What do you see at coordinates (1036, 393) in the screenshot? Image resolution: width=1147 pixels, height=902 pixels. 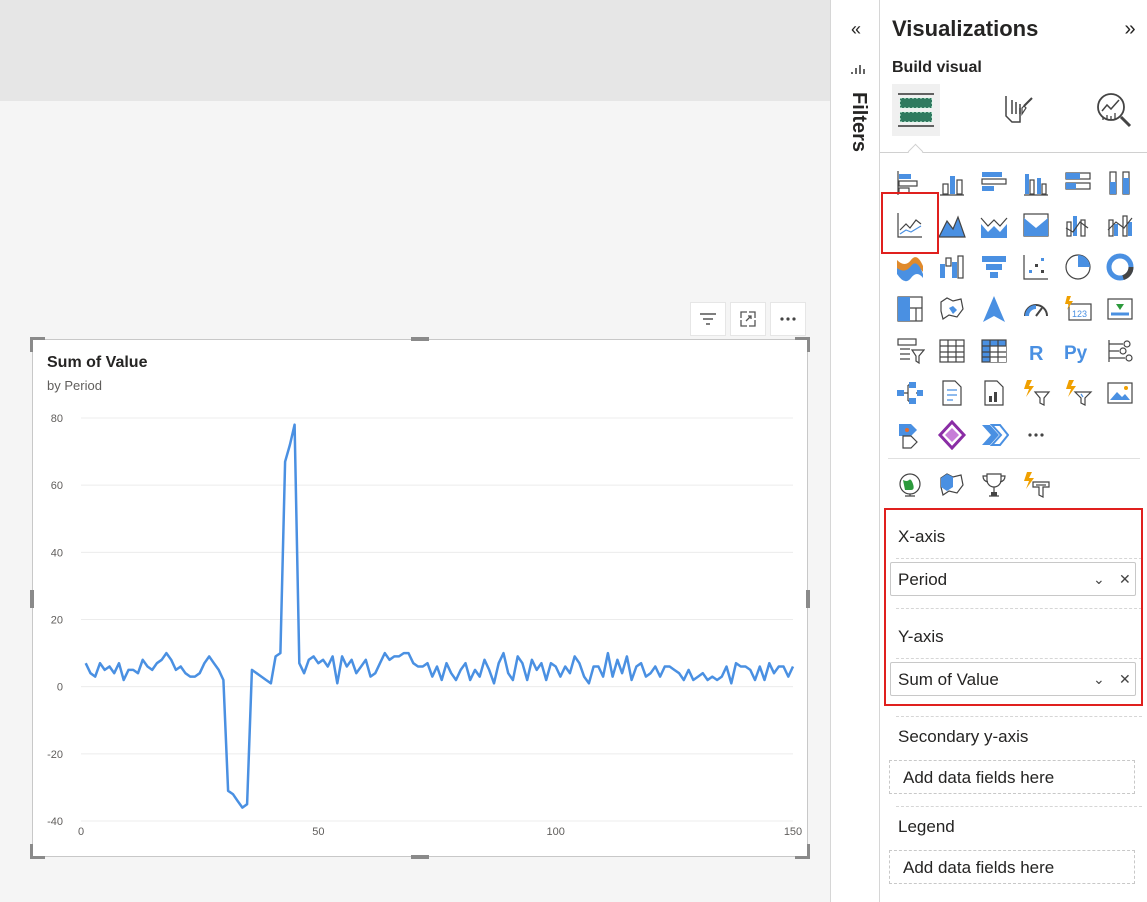 I see `smart-narrative-icon` at bounding box center [1036, 393].